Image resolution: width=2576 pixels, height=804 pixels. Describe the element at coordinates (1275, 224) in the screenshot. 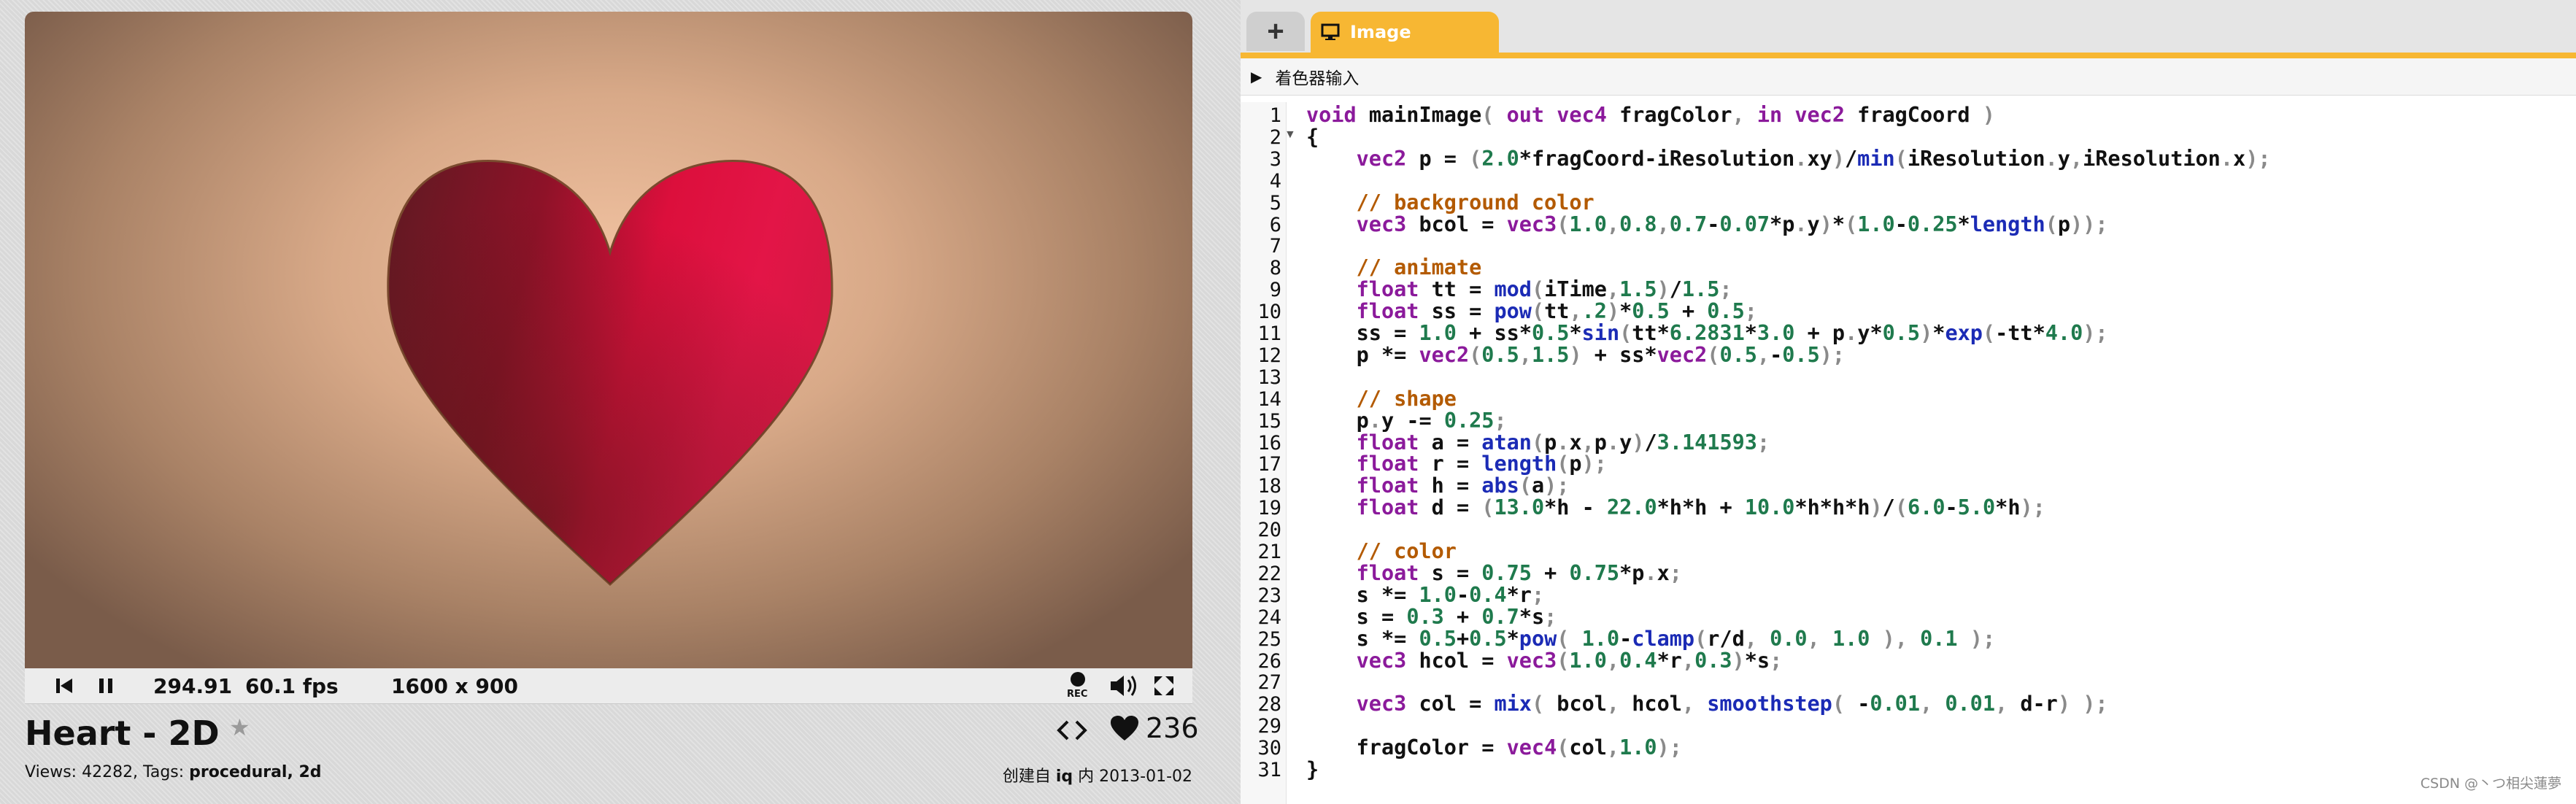

I see `line-number: 6` at that location.